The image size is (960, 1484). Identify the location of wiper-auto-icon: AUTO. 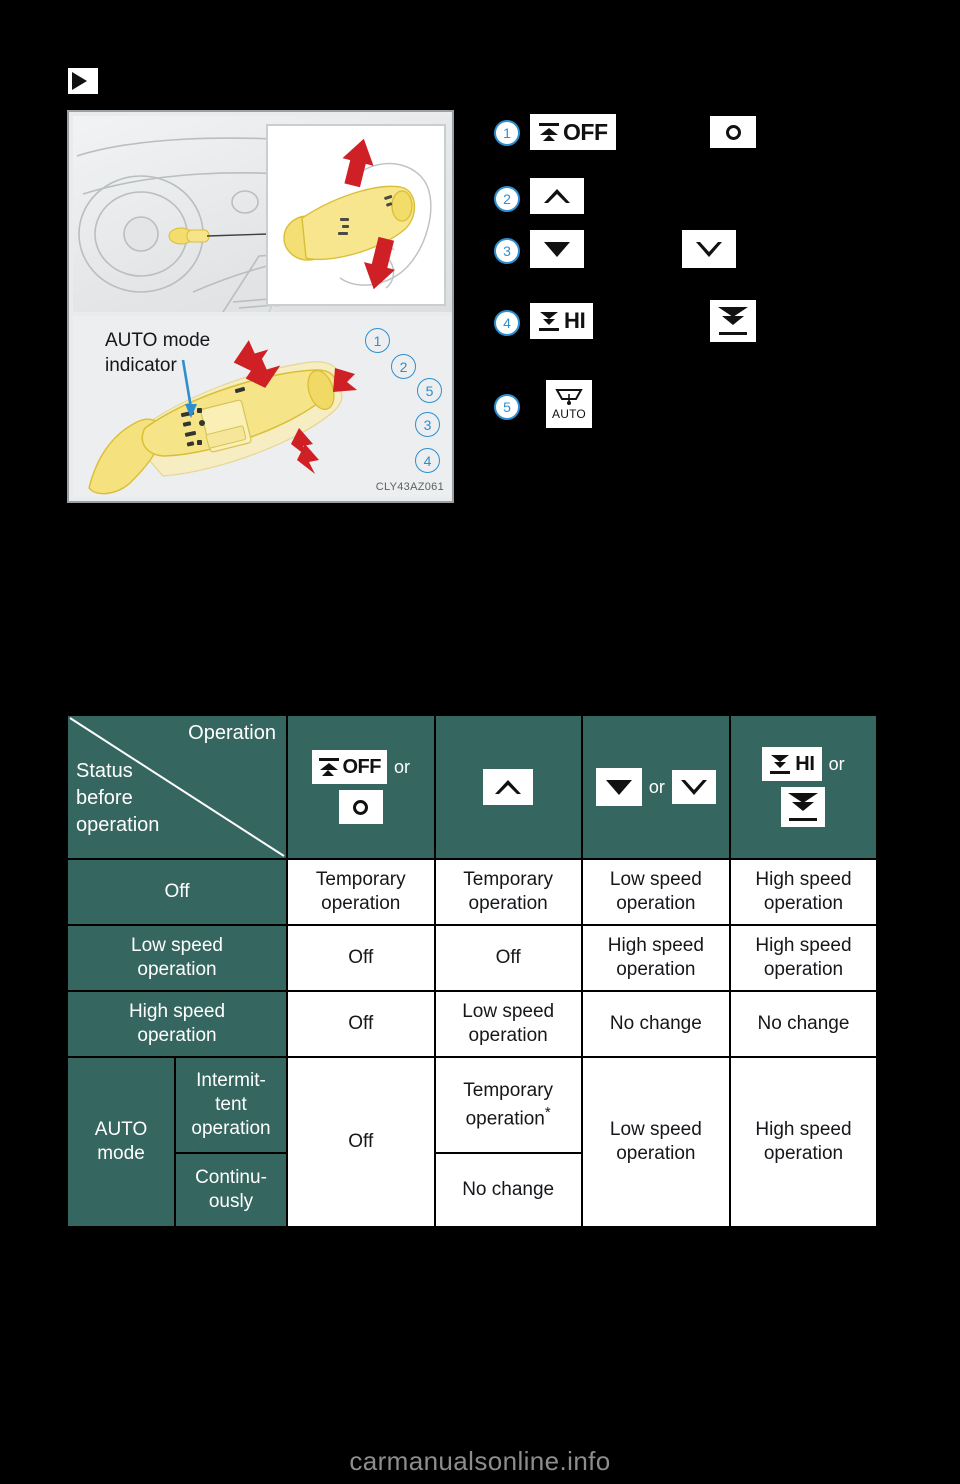
(569, 404).